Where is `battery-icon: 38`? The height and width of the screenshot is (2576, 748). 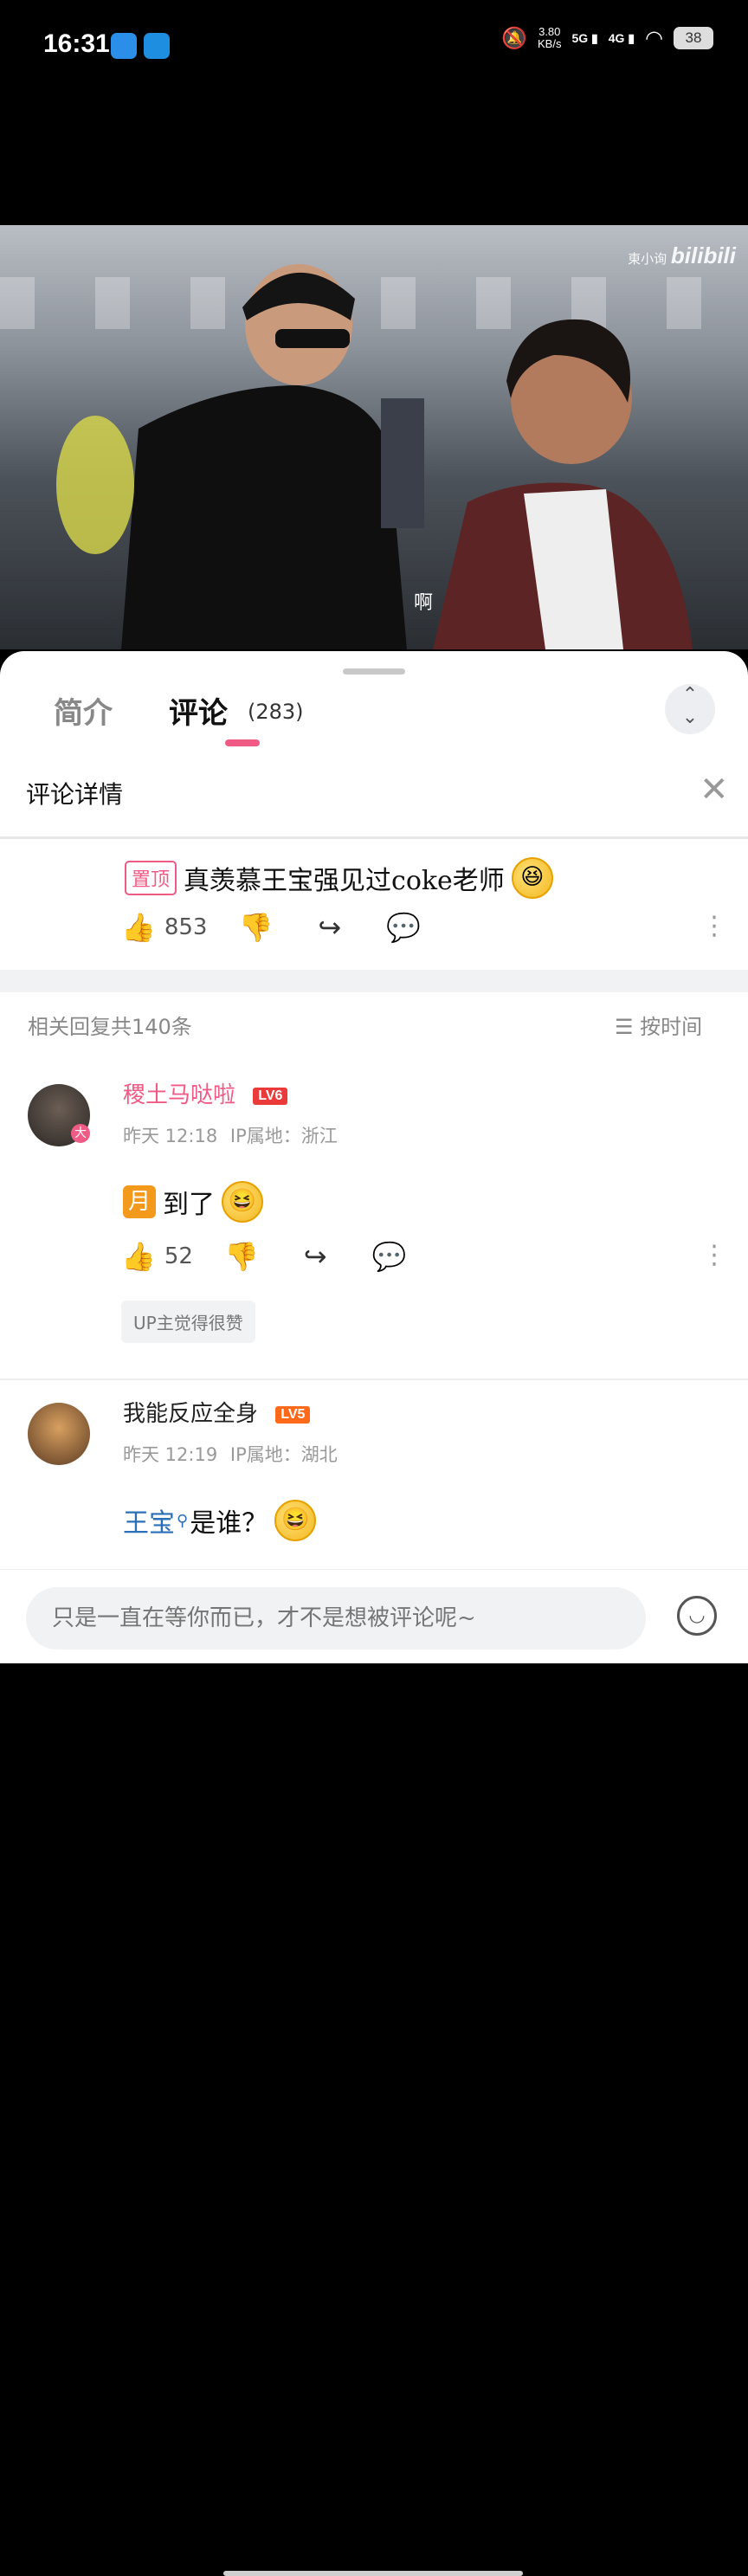 battery-icon: 38 is located at coordinates (693, 38).